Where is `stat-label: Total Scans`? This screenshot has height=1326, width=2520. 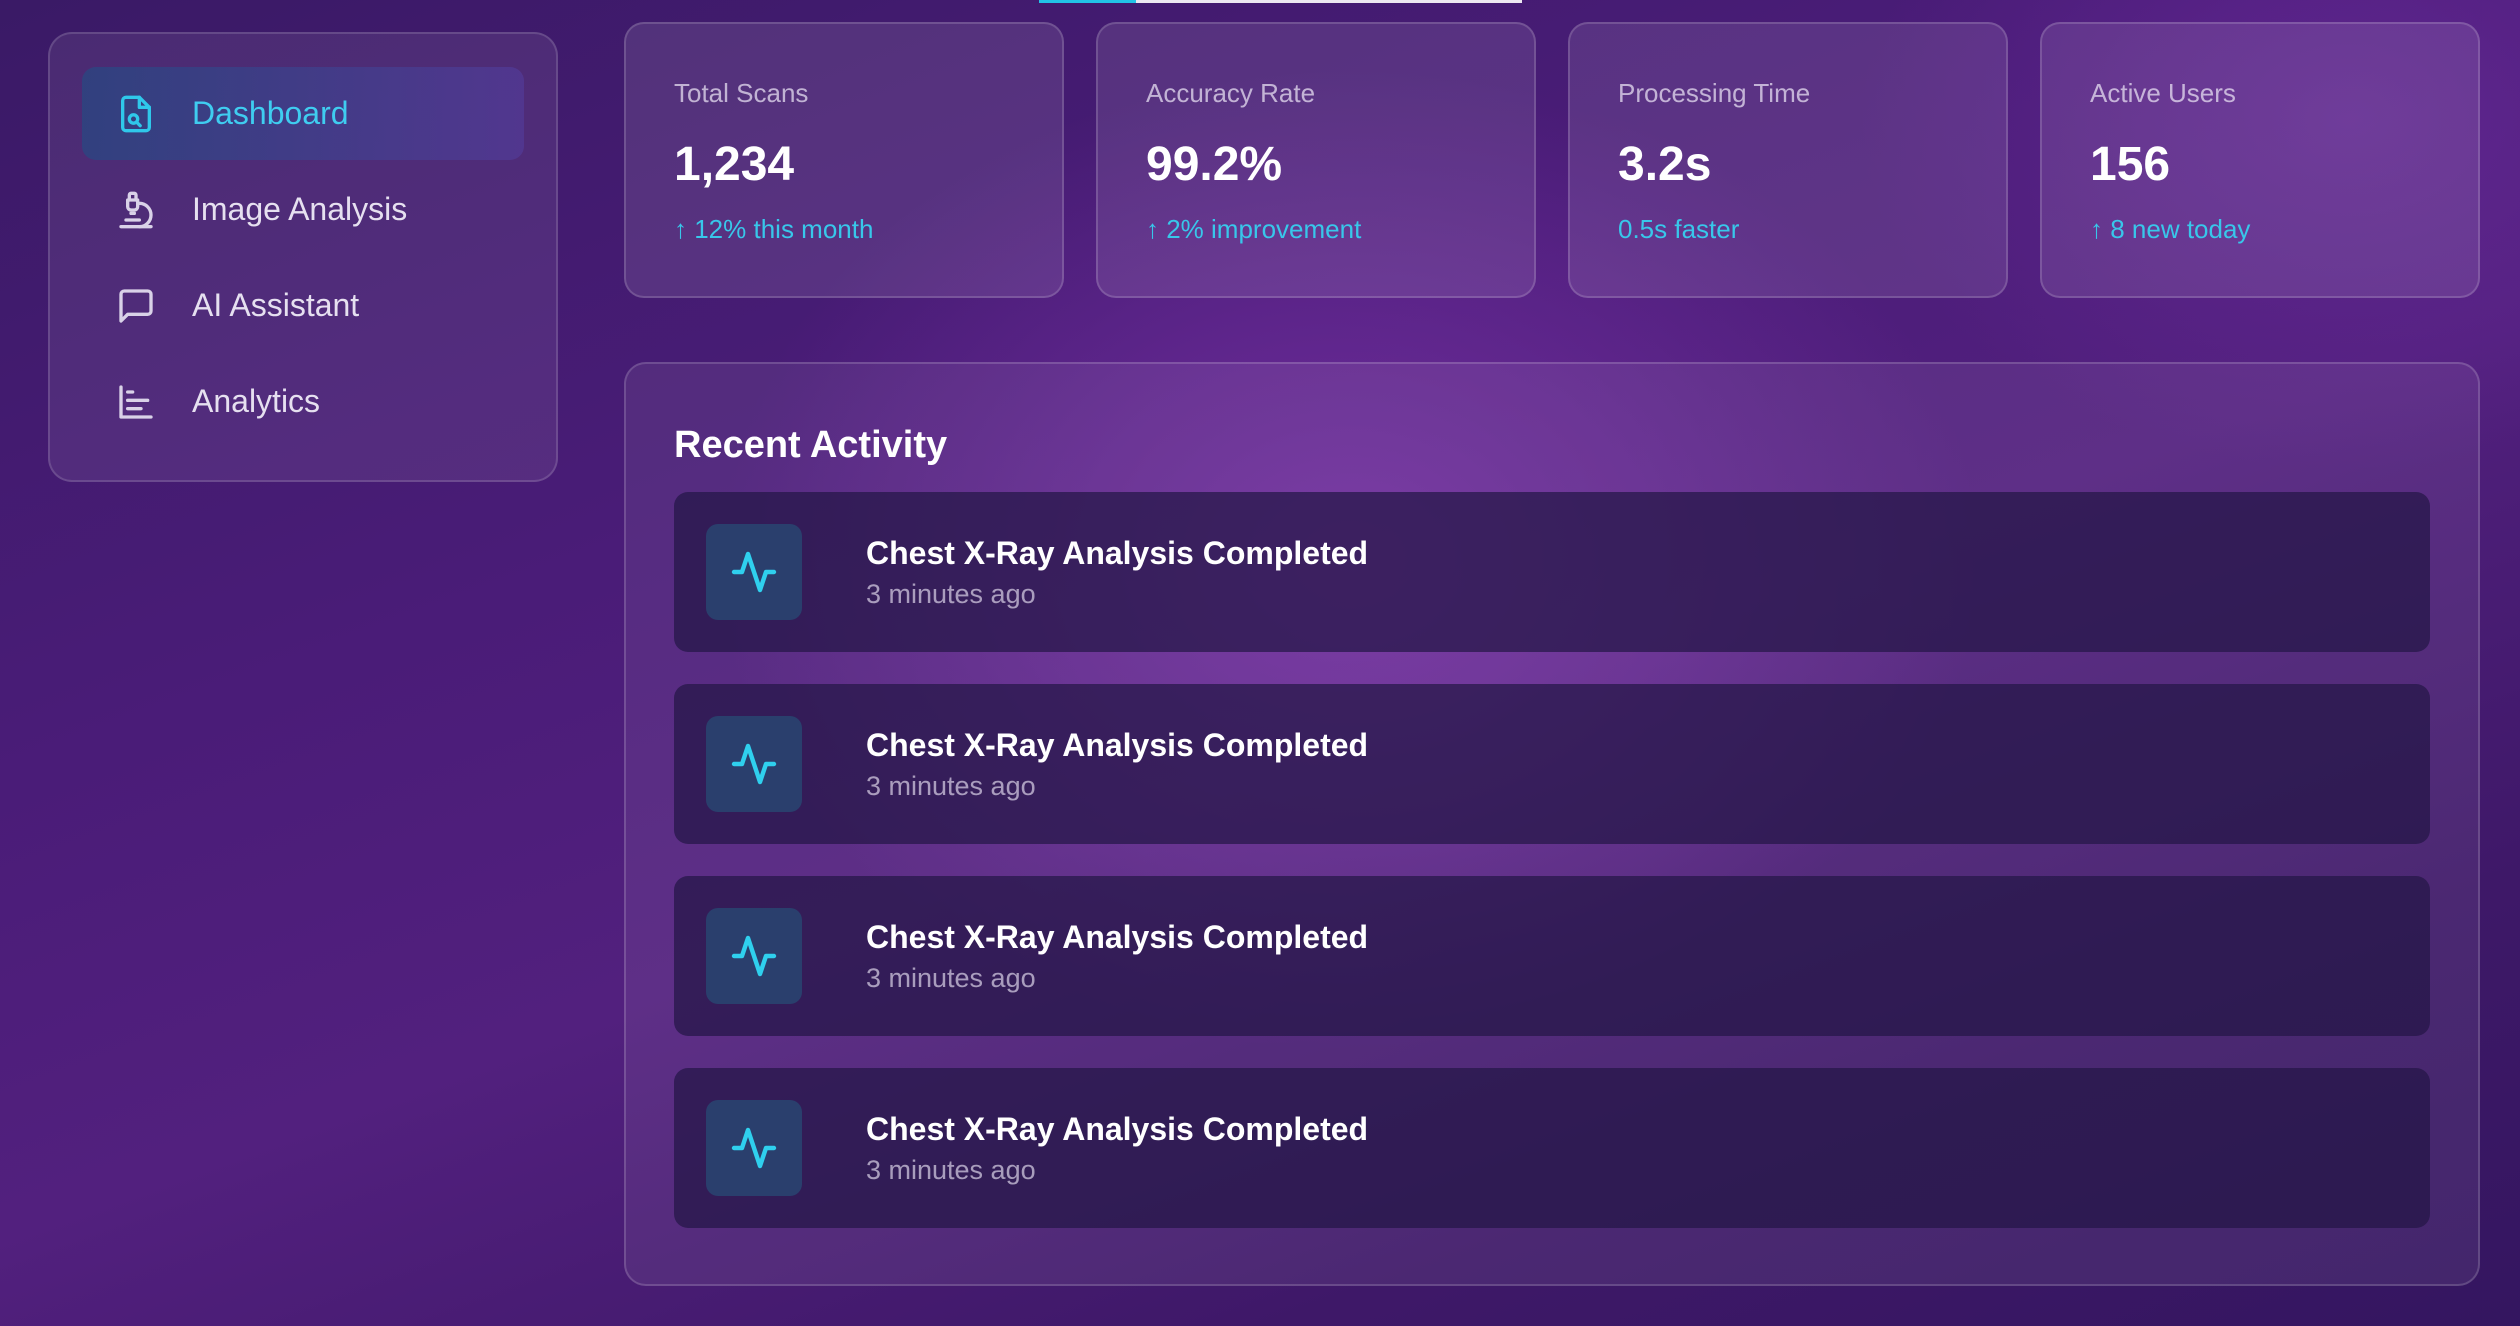 stat-label: Total Scans is located at coordinates (741, 93).